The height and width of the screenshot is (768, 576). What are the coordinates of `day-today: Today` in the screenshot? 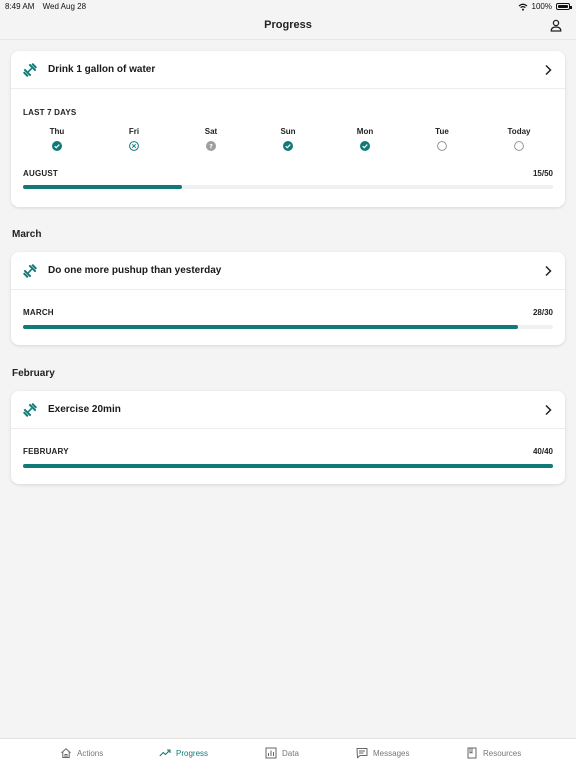 It's located at (519, 139).